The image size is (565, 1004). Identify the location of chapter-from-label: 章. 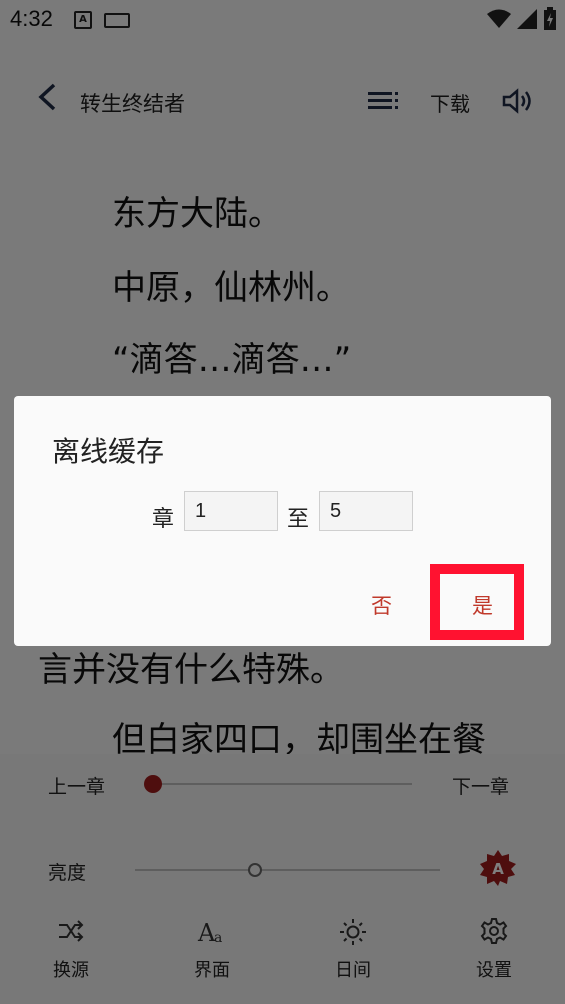
(163, 519).